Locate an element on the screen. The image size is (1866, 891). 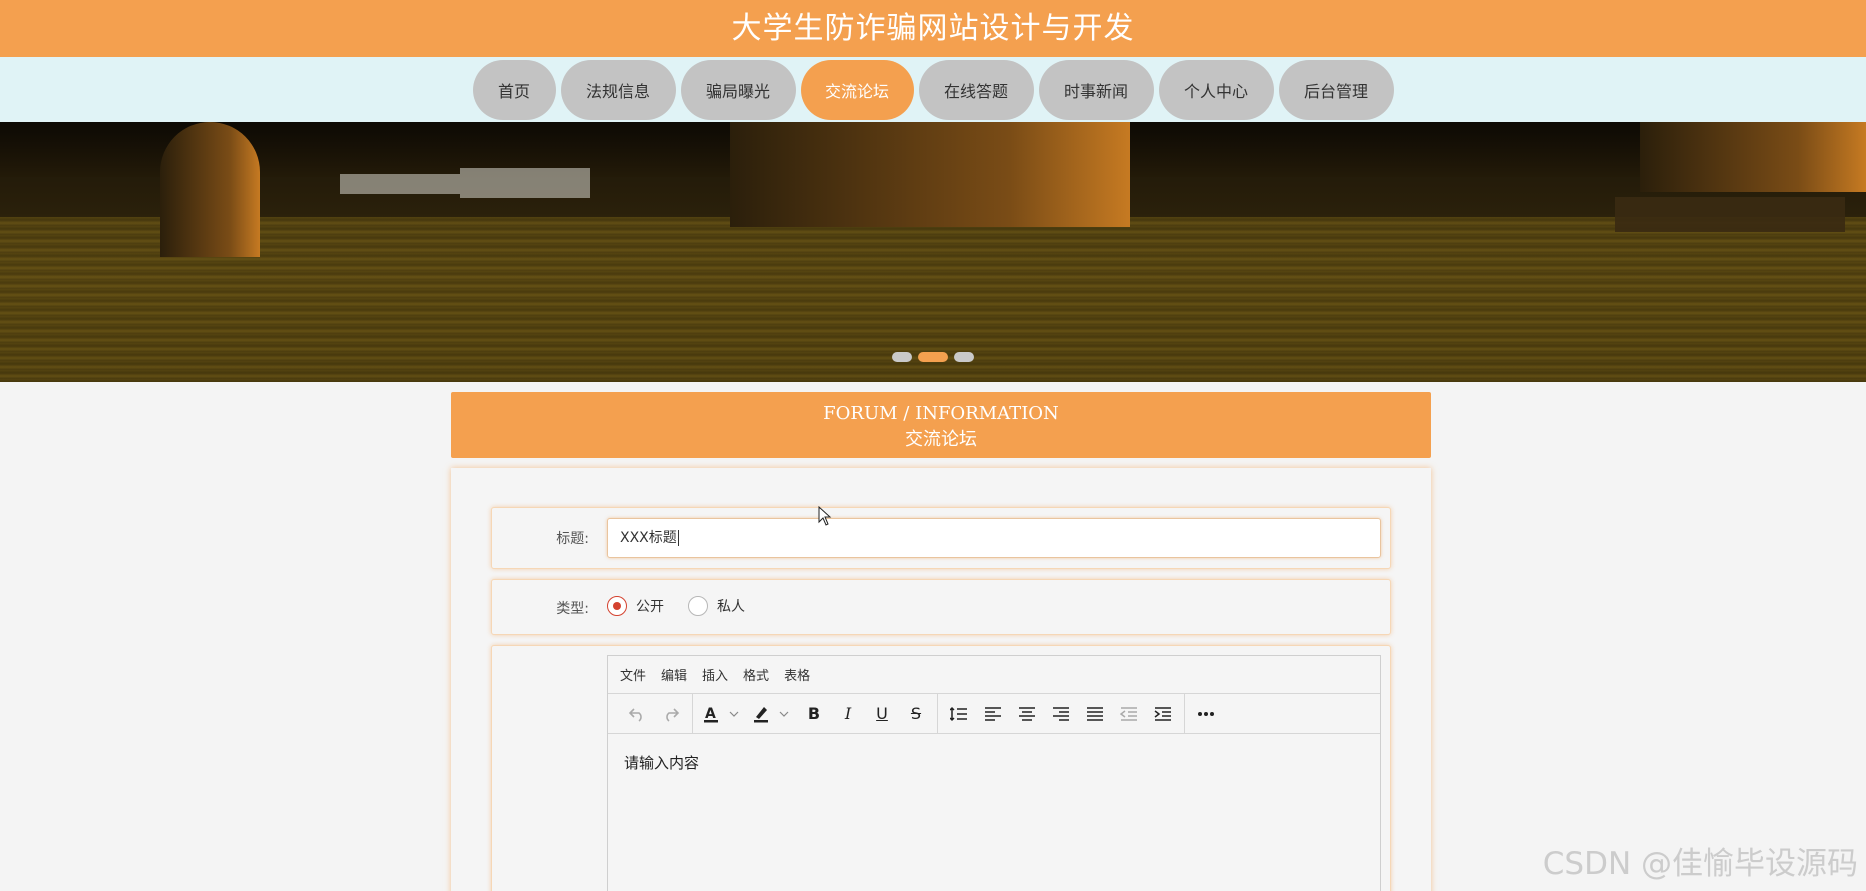
undo-icon is located at coordinates (637, 714).